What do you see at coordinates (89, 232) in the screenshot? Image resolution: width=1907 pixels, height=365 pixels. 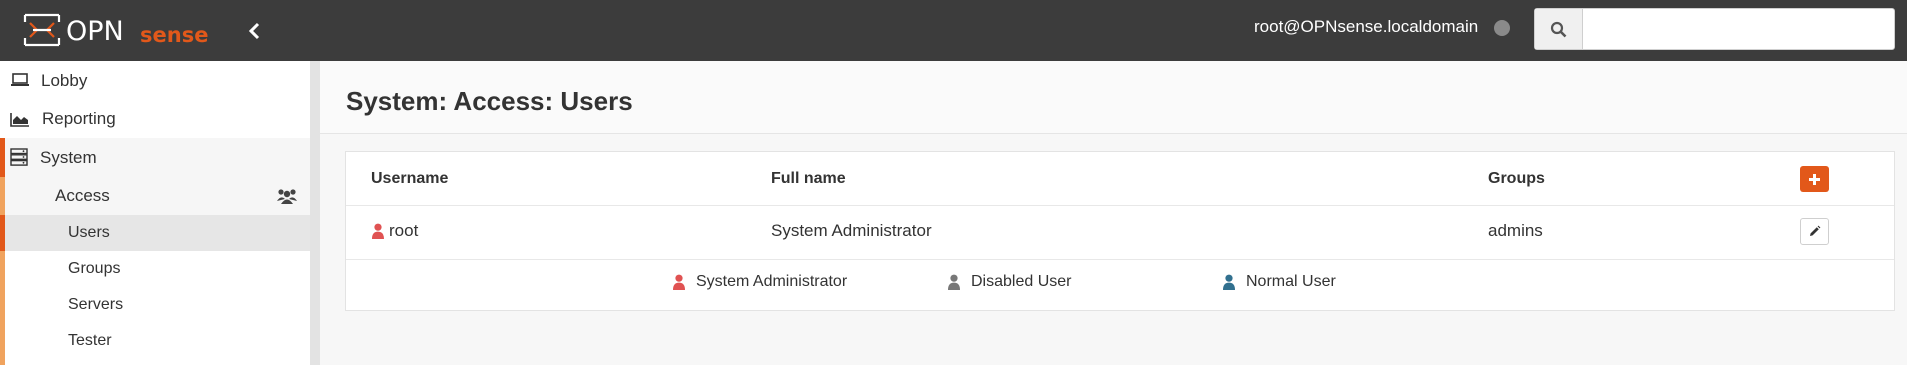 I see `sidebar-item-label: Users` at bounding box center [89, 232].